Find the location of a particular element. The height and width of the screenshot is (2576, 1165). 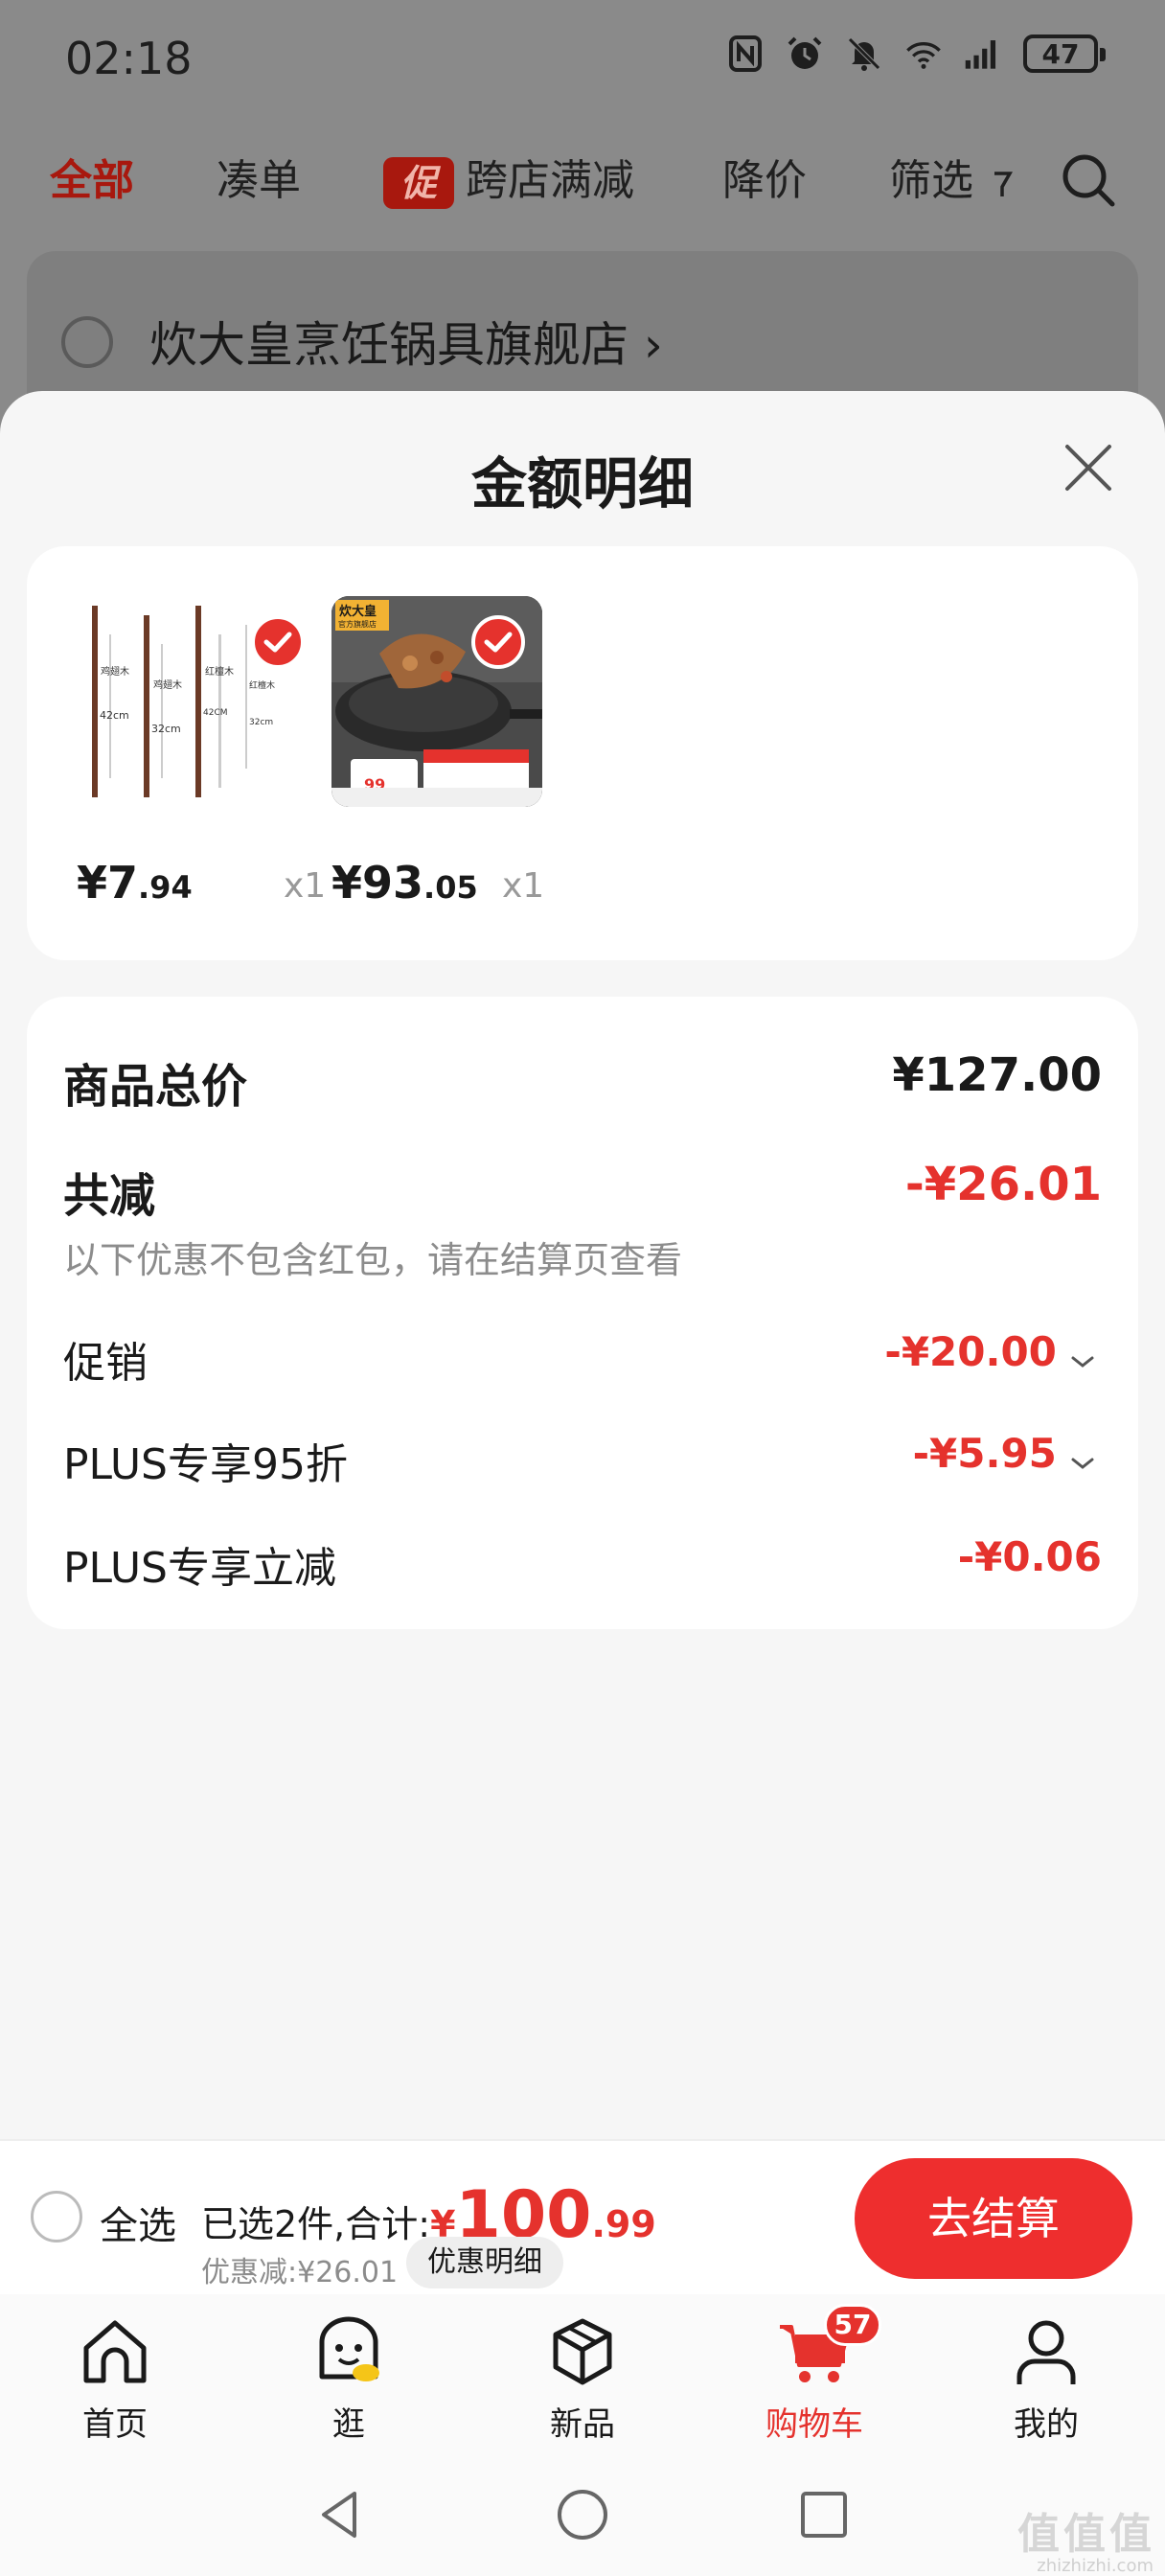

store-arrow: › is located at coordinates (653, 345).